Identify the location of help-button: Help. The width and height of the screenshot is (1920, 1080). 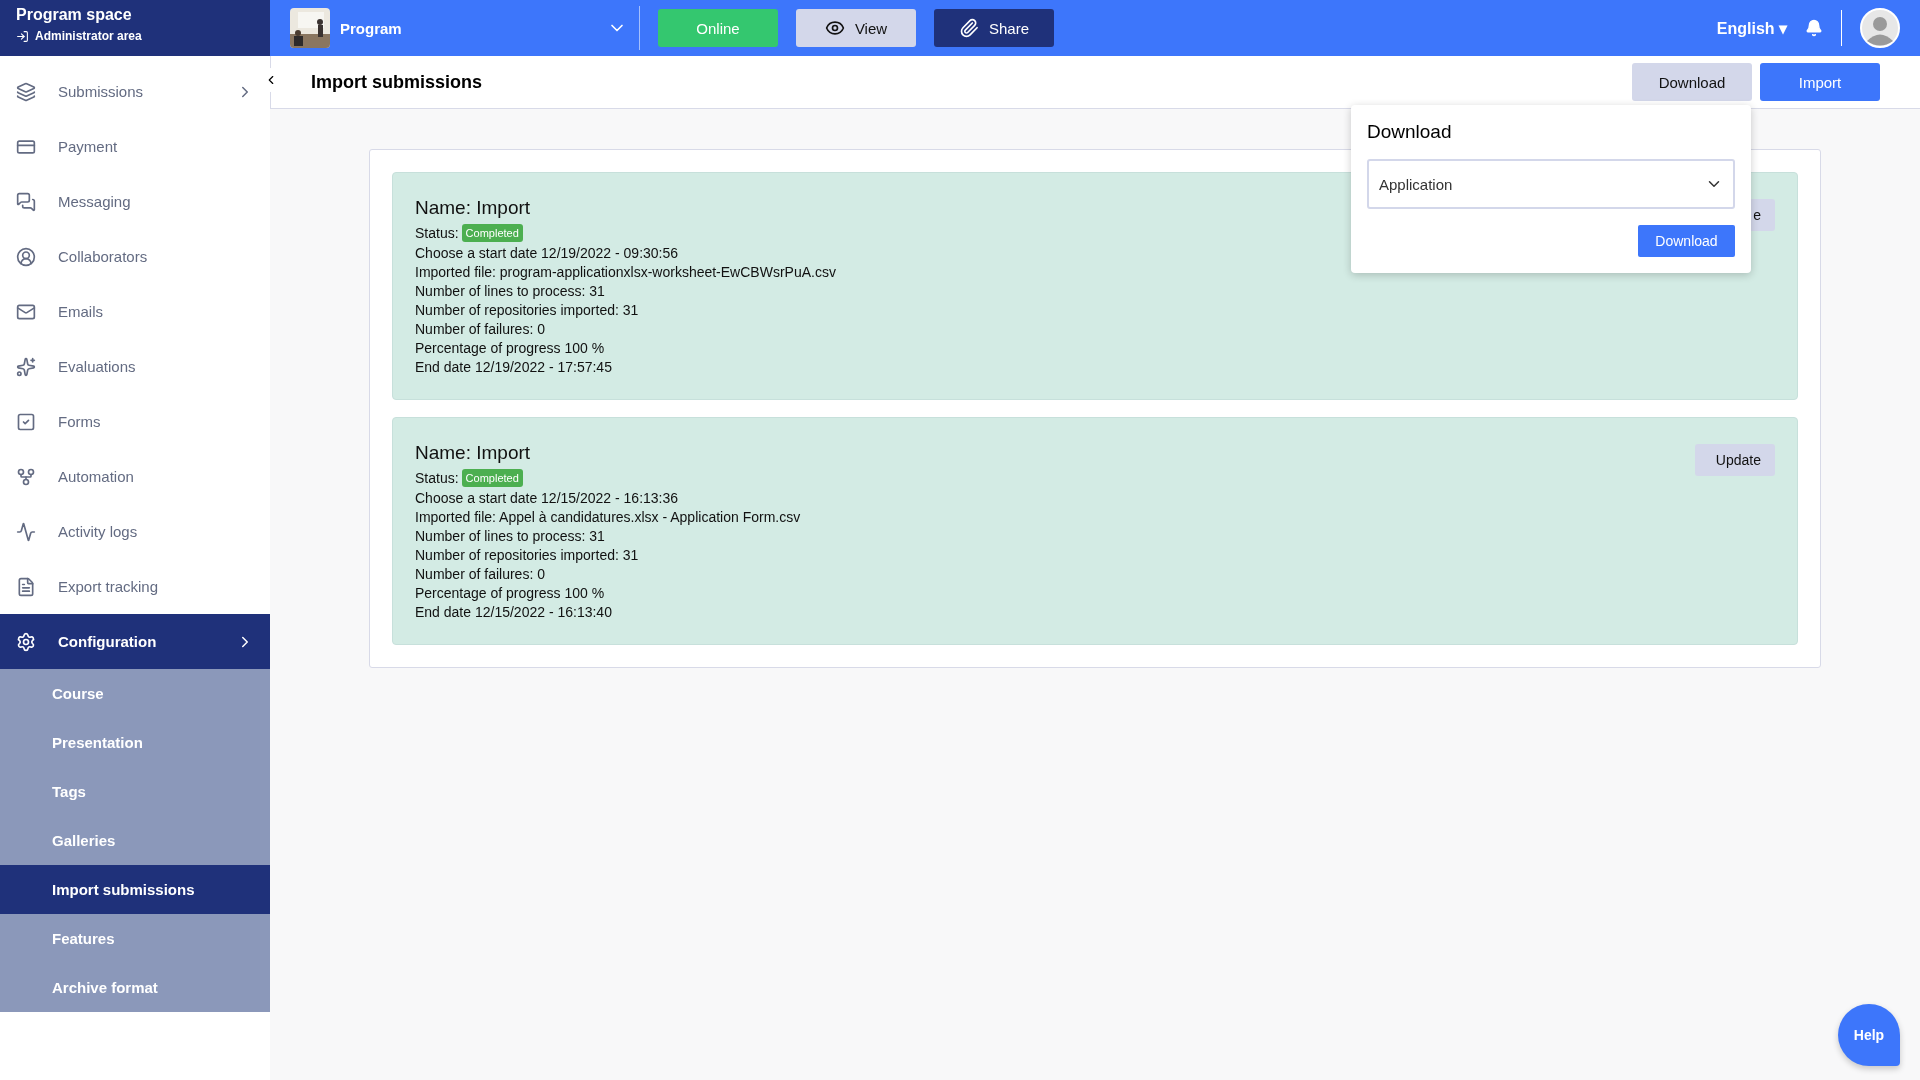
(1869, 1035).